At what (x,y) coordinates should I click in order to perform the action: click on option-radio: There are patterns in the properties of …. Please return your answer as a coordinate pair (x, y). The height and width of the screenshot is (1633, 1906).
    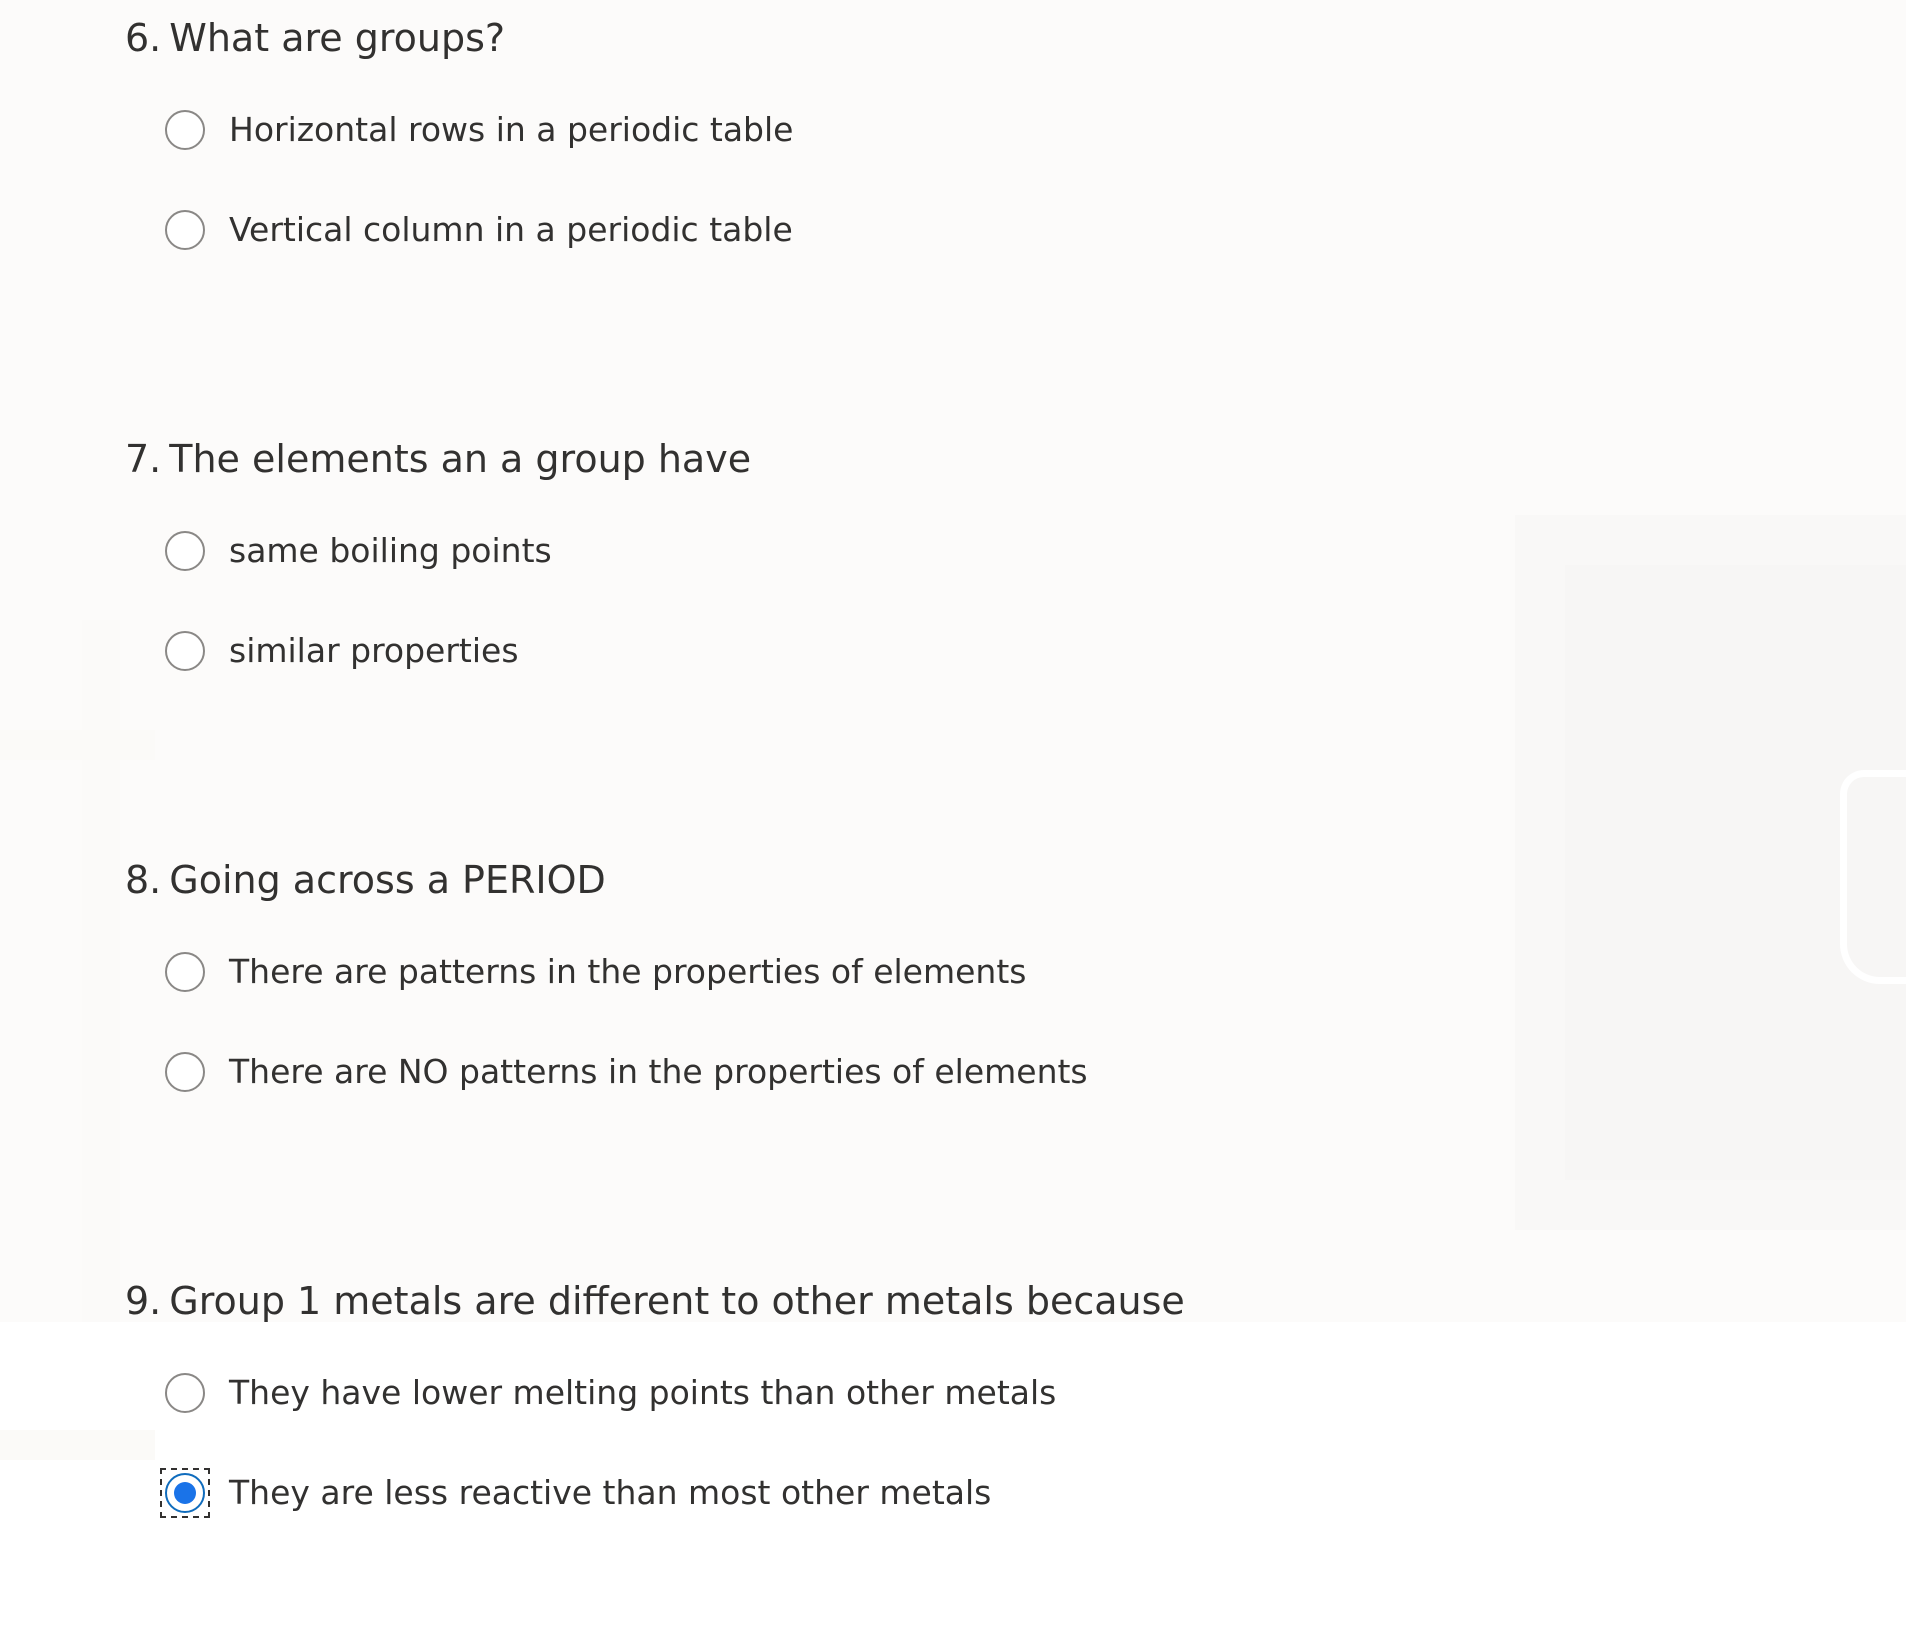
    Looking at the image, I should click on (595, 972).